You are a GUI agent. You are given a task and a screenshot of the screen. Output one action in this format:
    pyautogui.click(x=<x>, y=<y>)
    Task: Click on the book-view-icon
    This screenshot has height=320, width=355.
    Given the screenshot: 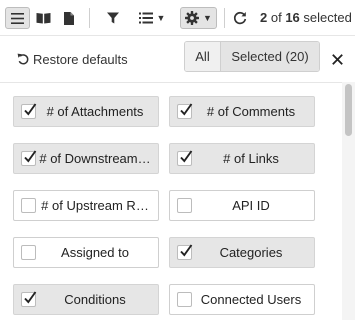 What is the action you would take?
    pyautogui.click(x=43, y=18)
    